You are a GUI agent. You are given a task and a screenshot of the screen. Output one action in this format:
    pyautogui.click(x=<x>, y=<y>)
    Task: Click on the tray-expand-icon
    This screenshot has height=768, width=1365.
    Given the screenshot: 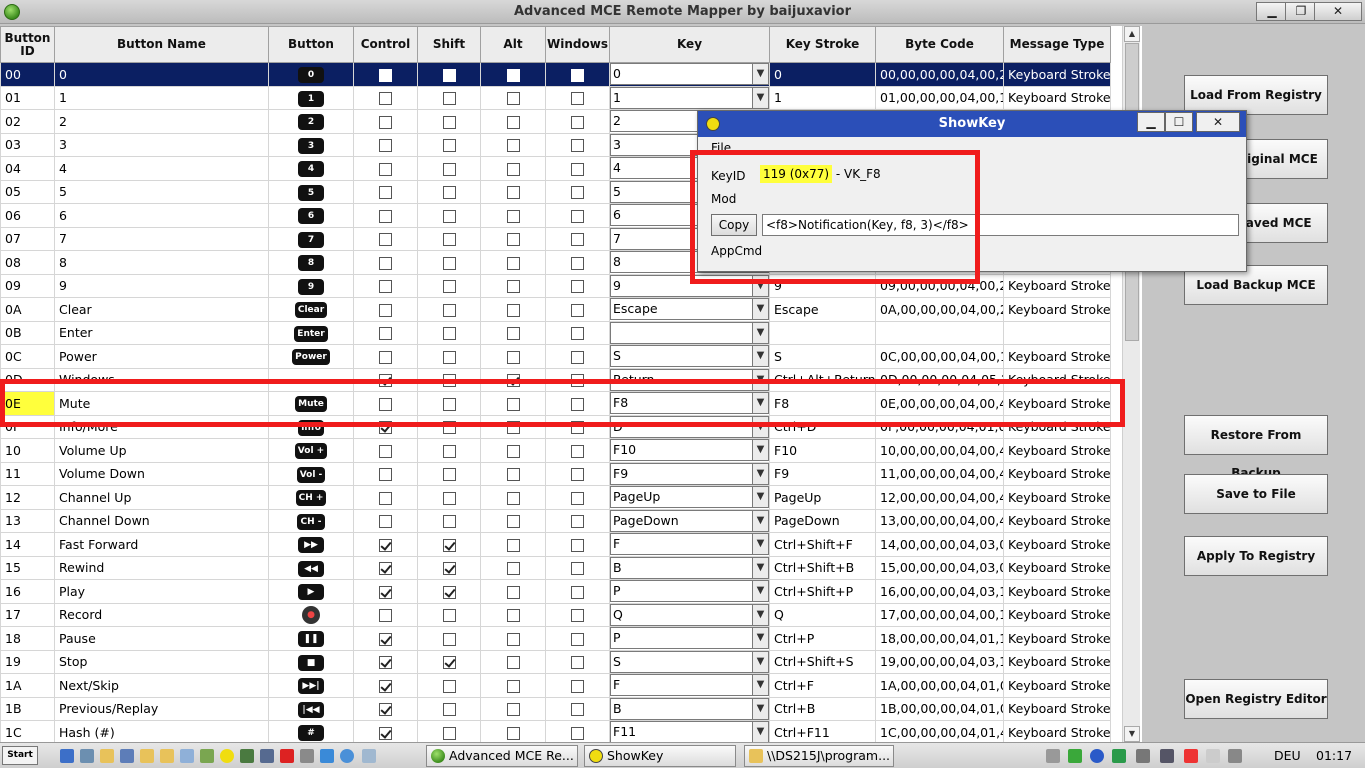 What is the action you would take?
    pyautogui.click(x=1053, y=756)
    